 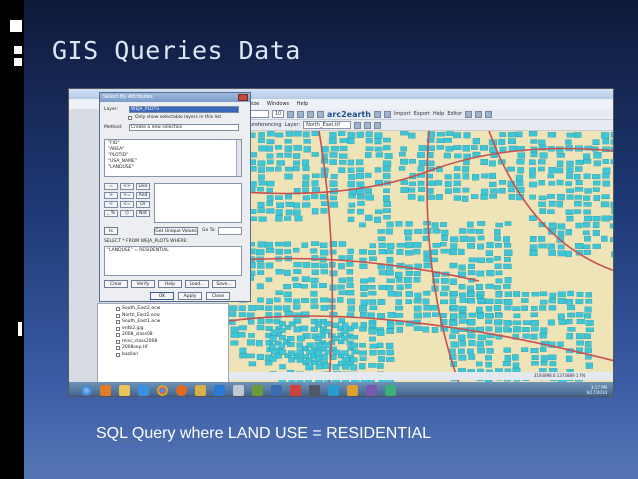 I want to click on font-size-combo: 10, so click(x=278, y=114).